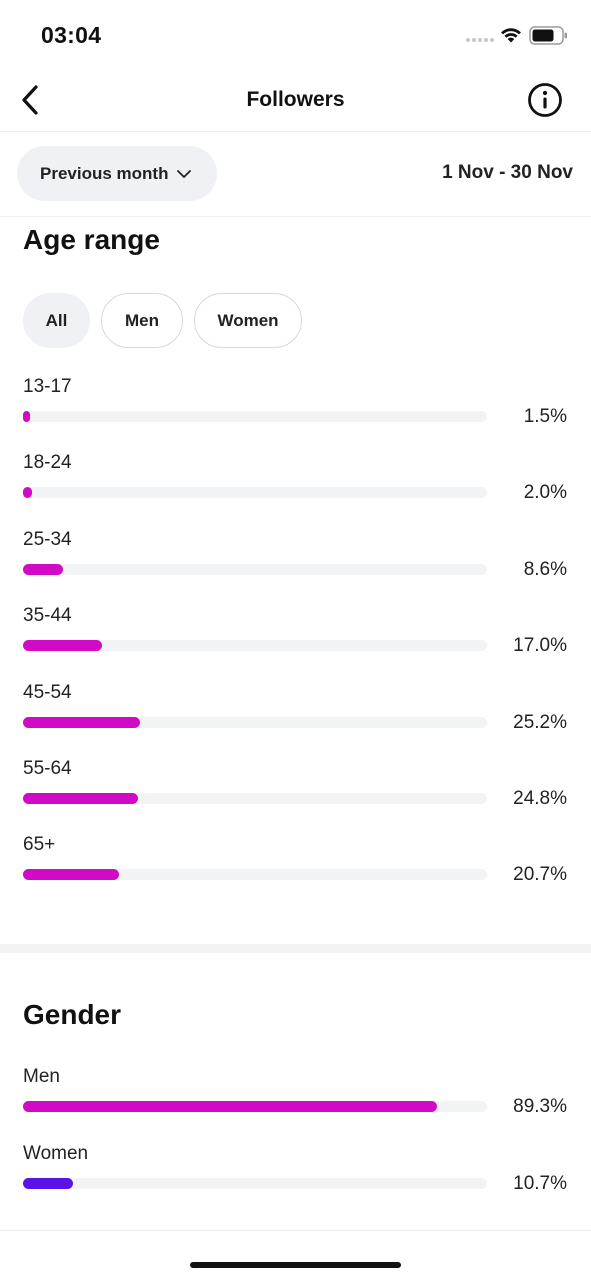 This screenshot has width=591, height=1280. I want to click on section-divider, so click(295, 948).